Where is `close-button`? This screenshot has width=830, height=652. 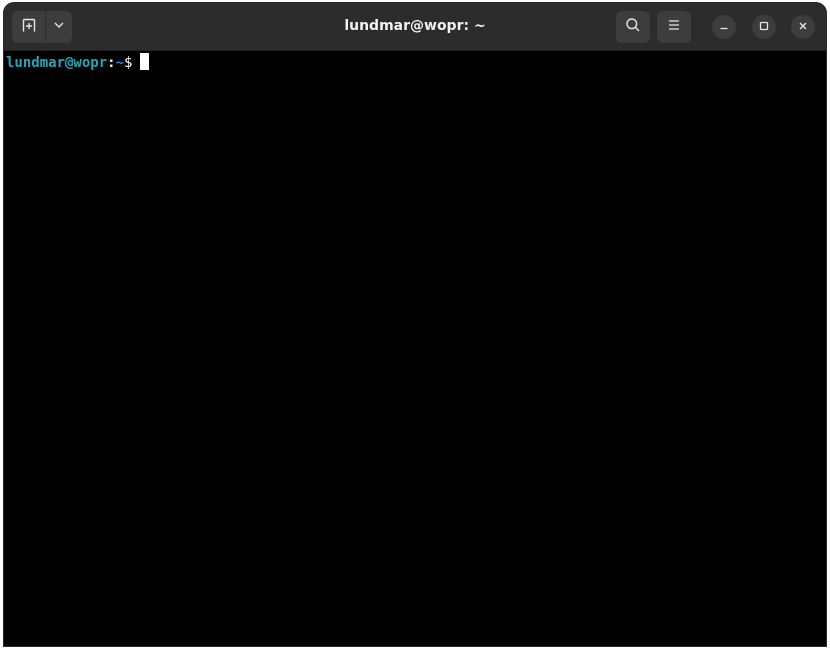
close-button is located at coordinates (803, 27).